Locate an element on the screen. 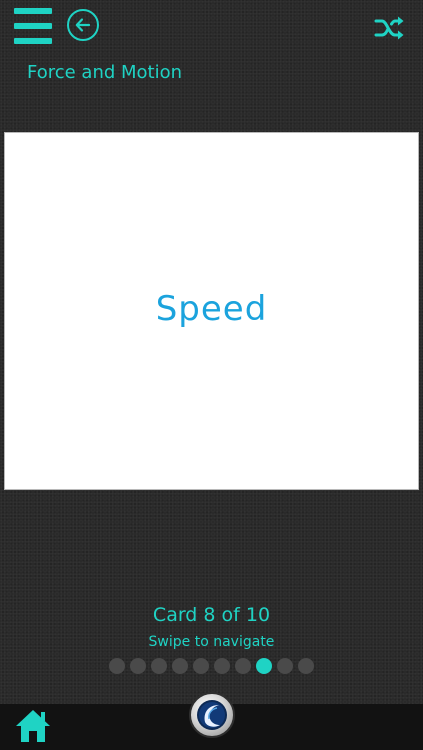 This screenshot has height=750, width=423. back-button is located at coordinates (83, 25).